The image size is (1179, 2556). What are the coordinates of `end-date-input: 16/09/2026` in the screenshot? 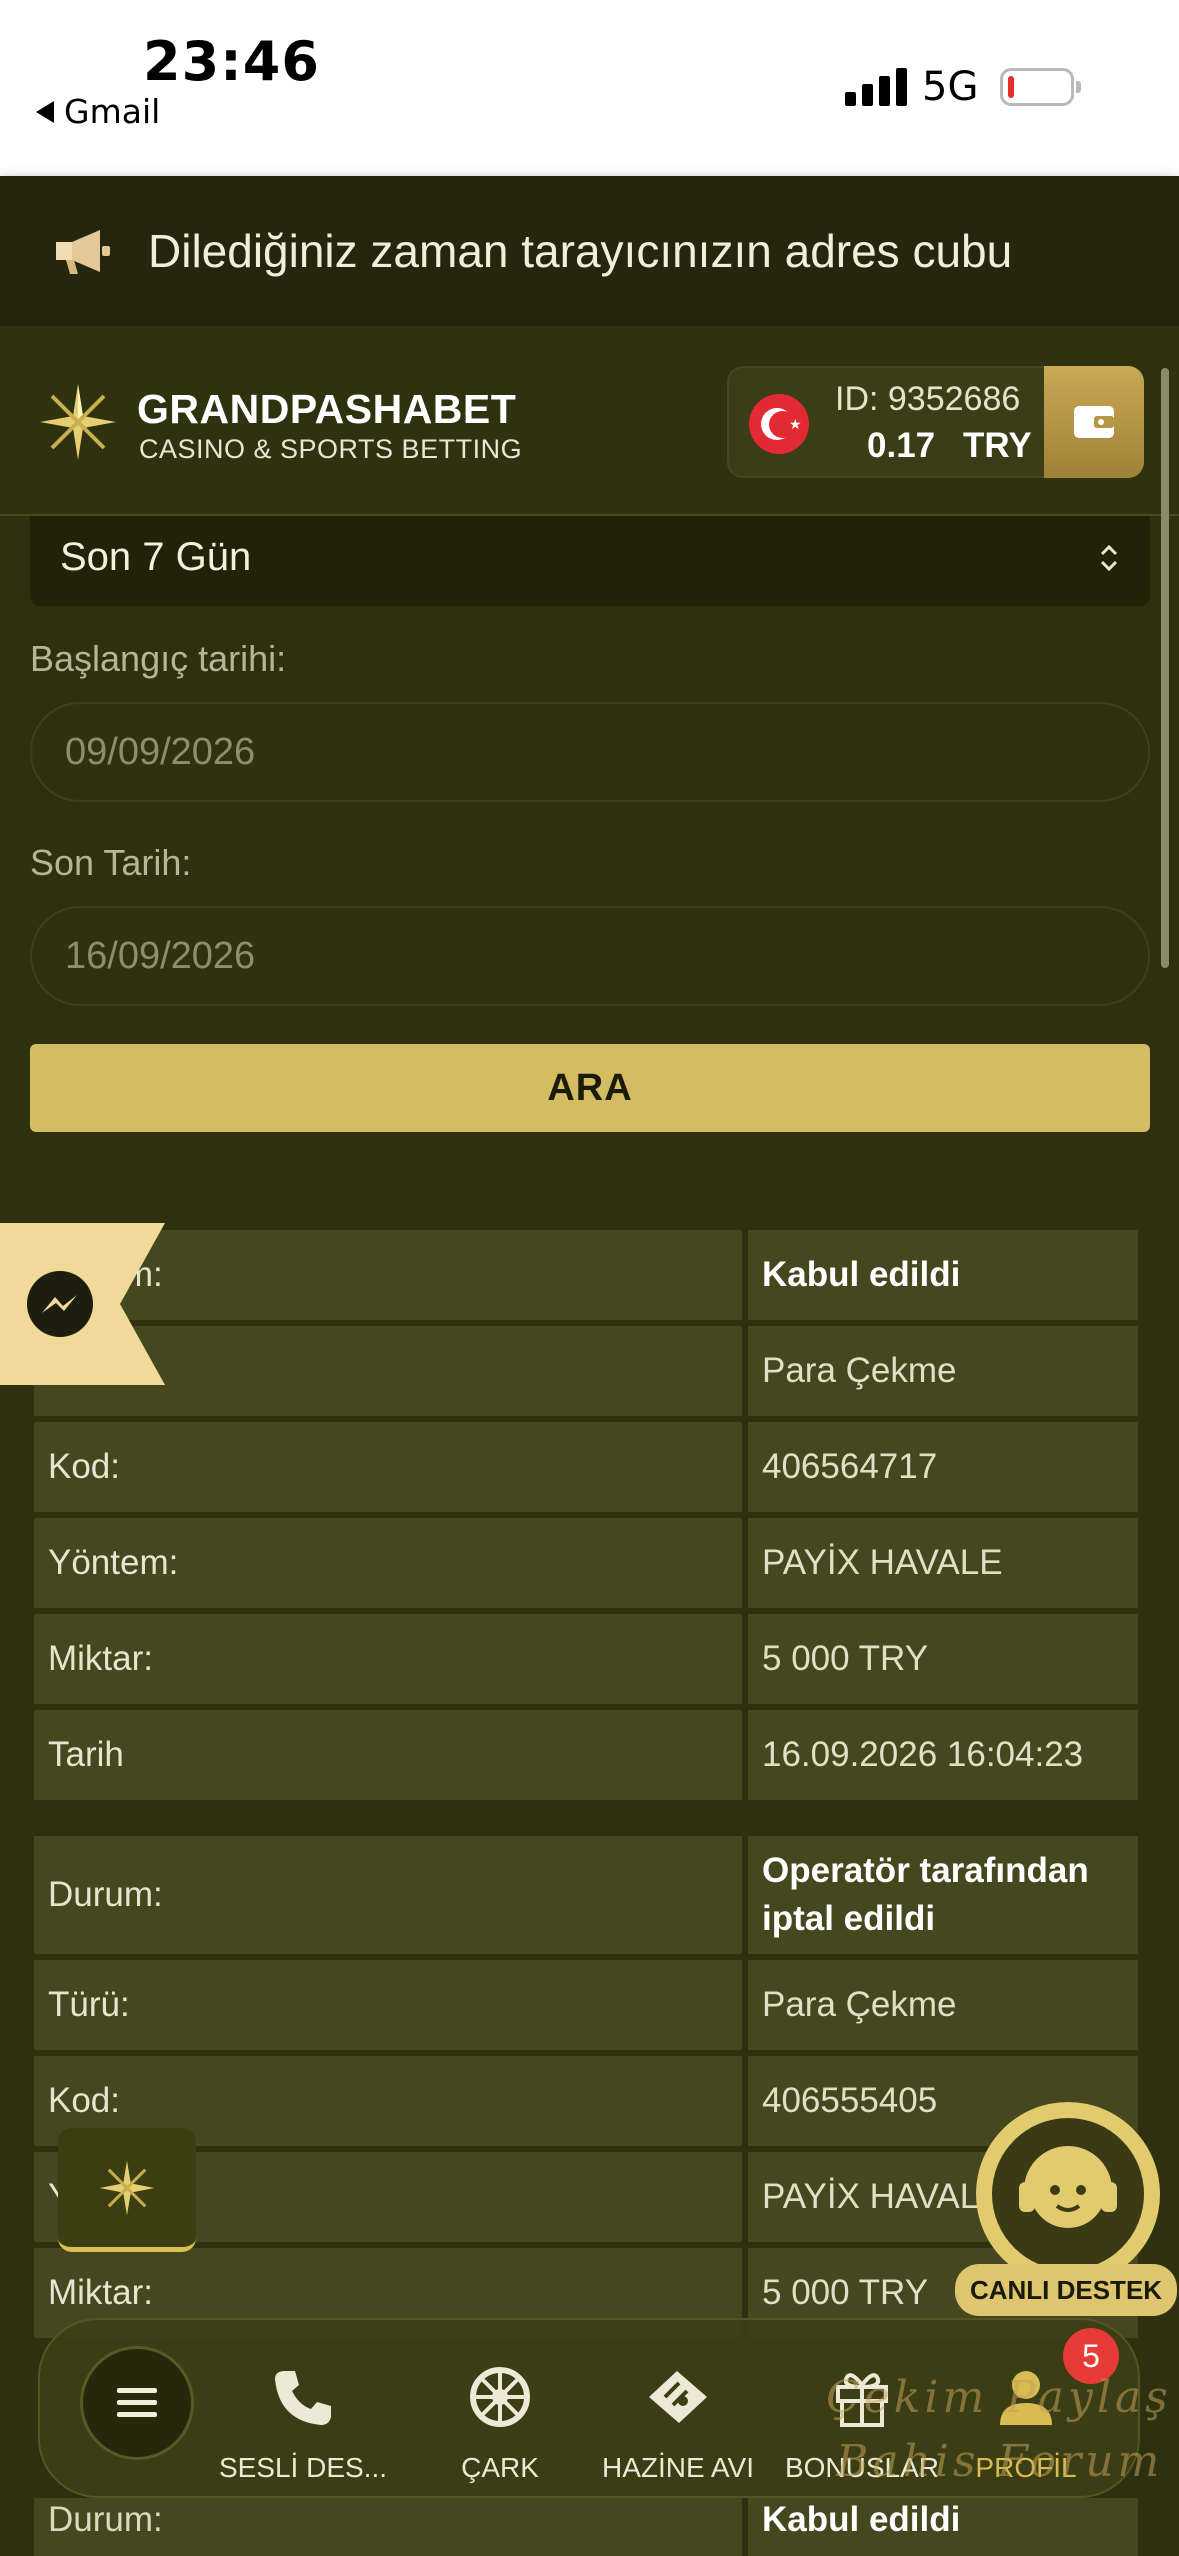 It's located at (590, 956).